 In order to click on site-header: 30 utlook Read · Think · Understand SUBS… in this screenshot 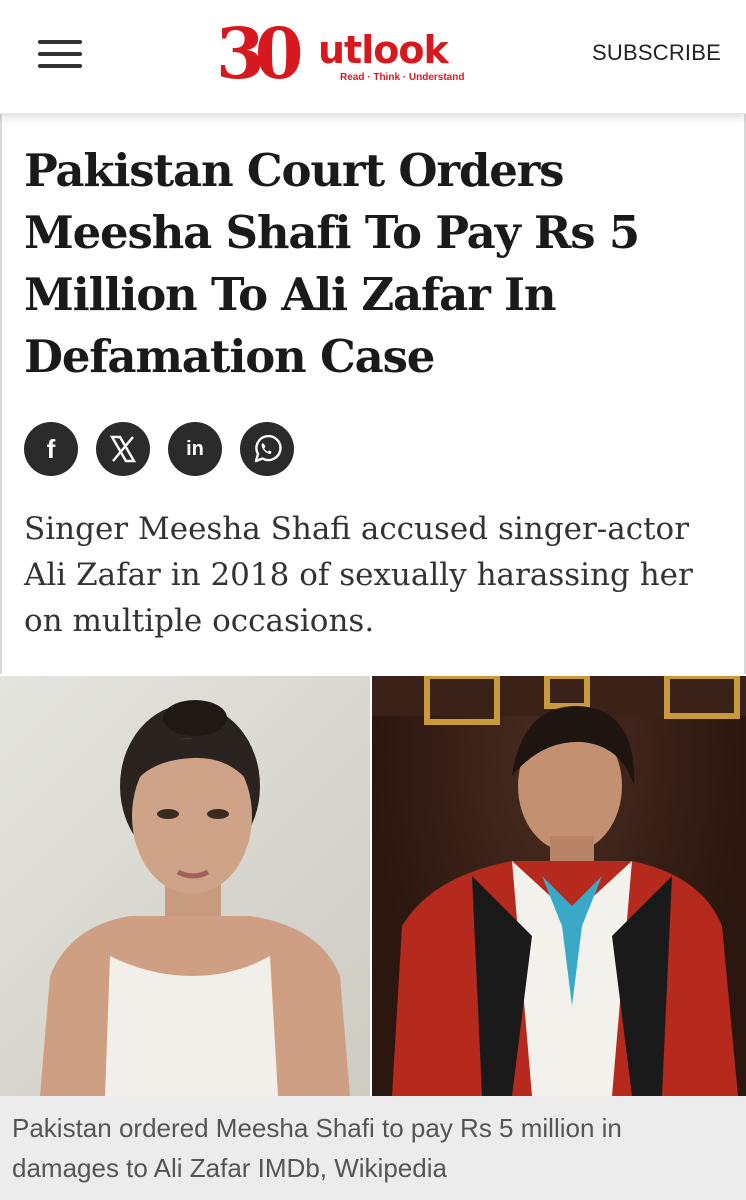, I will do `click(373, 57)`.